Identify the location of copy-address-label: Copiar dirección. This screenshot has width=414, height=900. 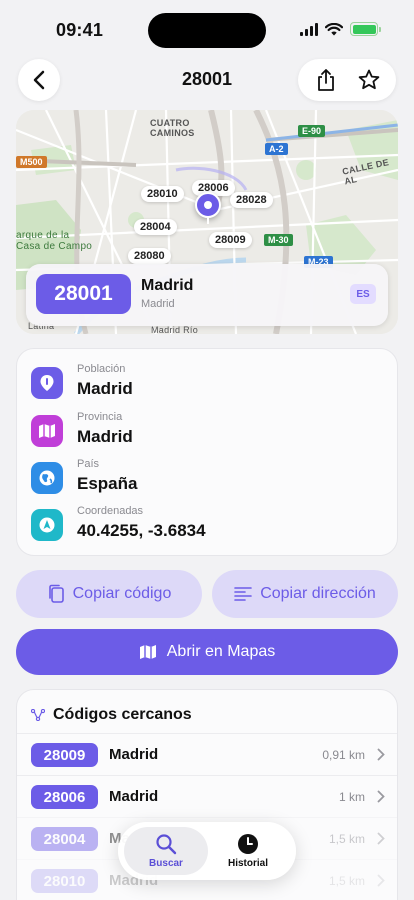
(318, 593).